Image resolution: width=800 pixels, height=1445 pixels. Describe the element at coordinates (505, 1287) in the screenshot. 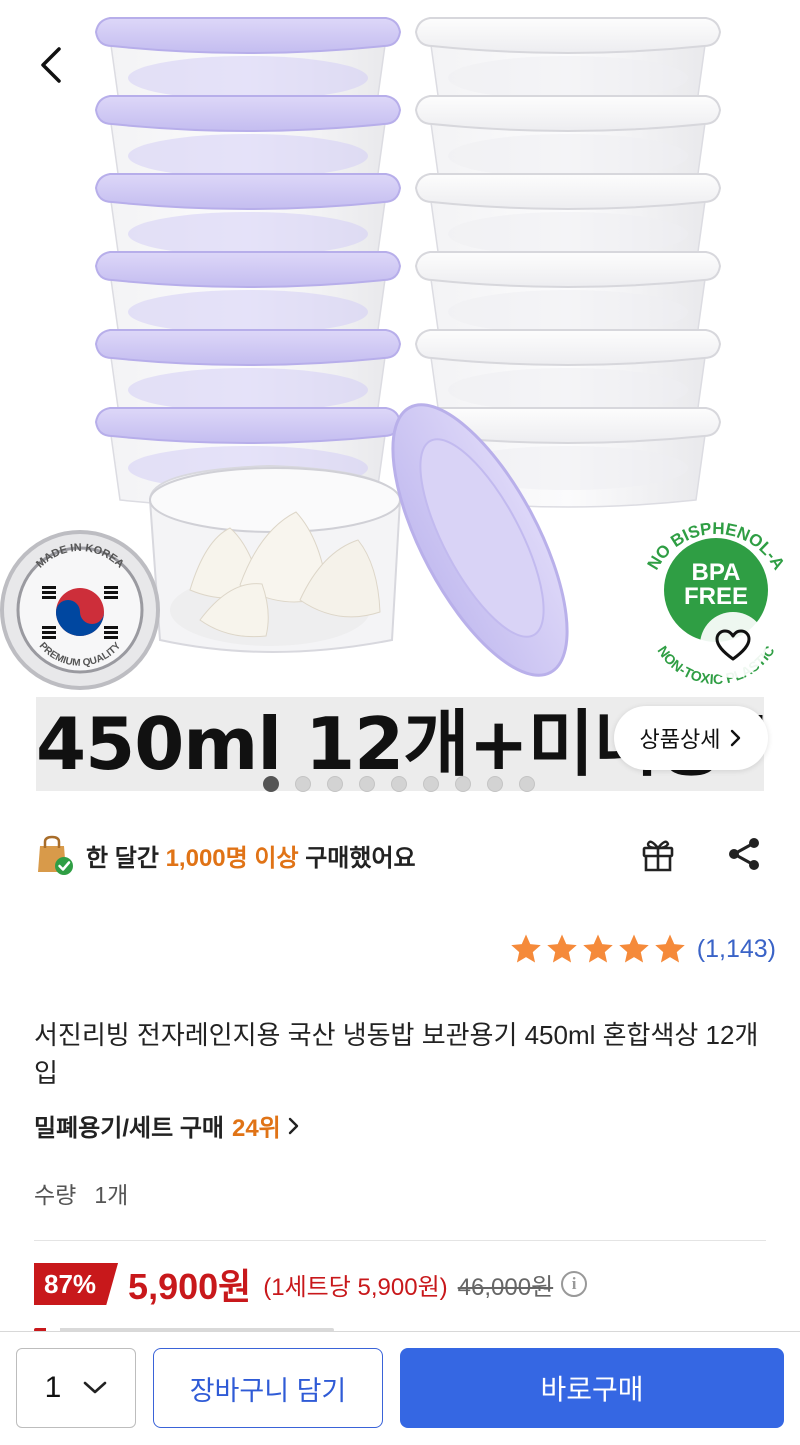

I see `original-price: 46,000원` at that location.